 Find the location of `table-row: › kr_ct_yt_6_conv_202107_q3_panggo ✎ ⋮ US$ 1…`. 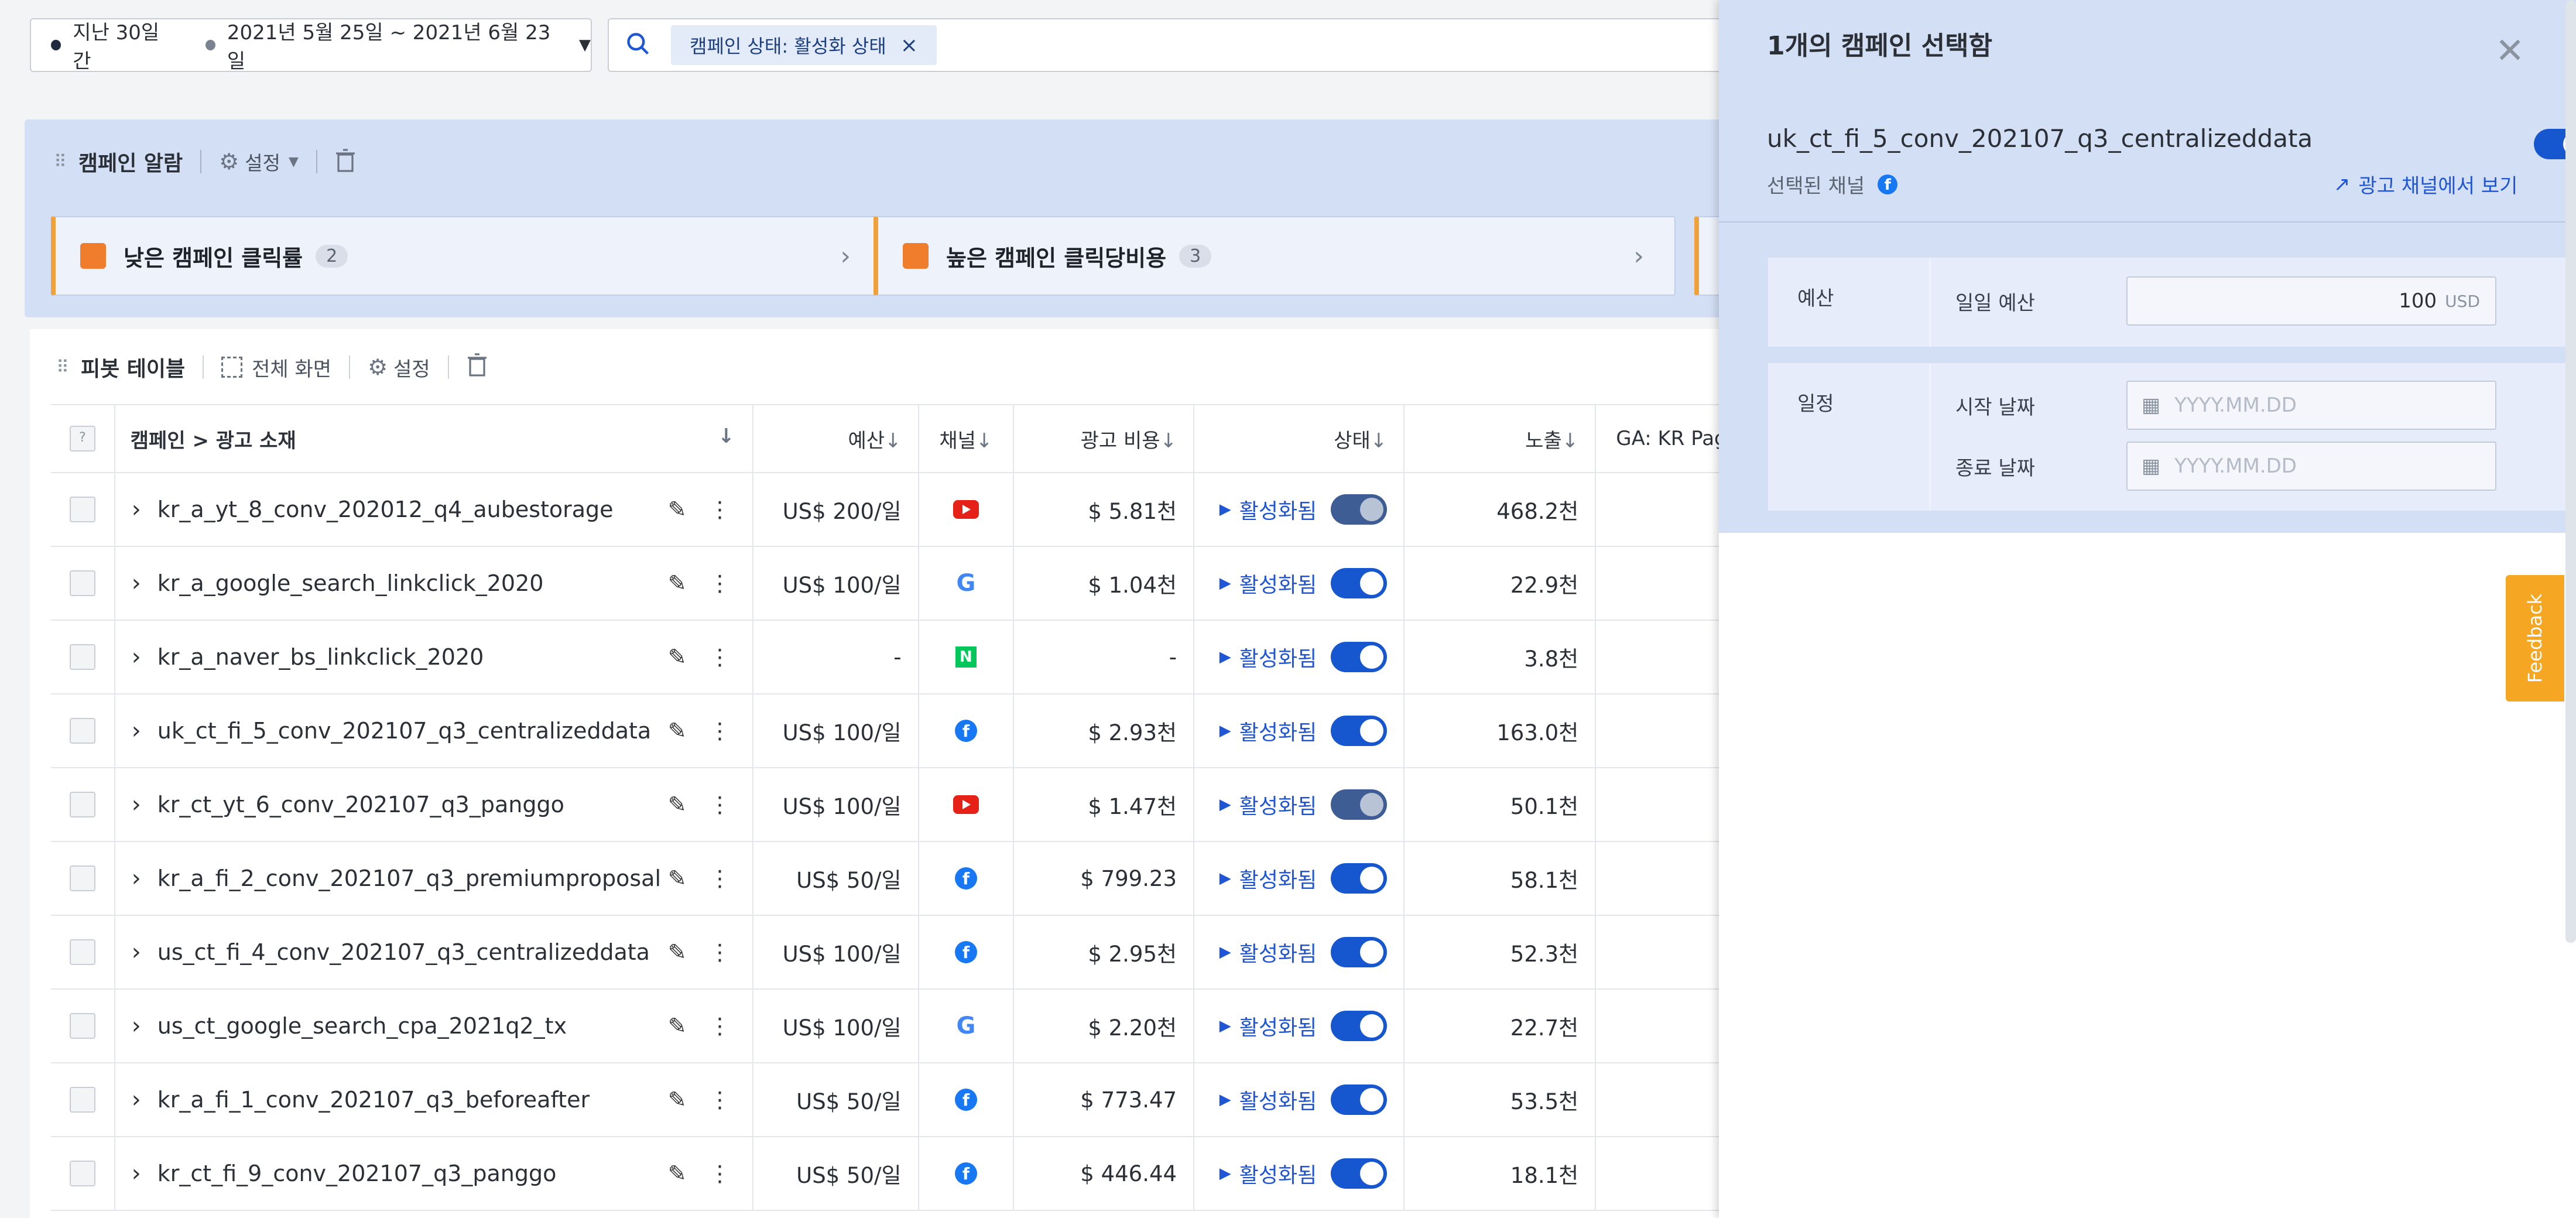

table-row: › kr_ct_yt_6_conv_202107_q3_panggo ✎ ⋮ US$ 1… is located at coordinates (915, 805).